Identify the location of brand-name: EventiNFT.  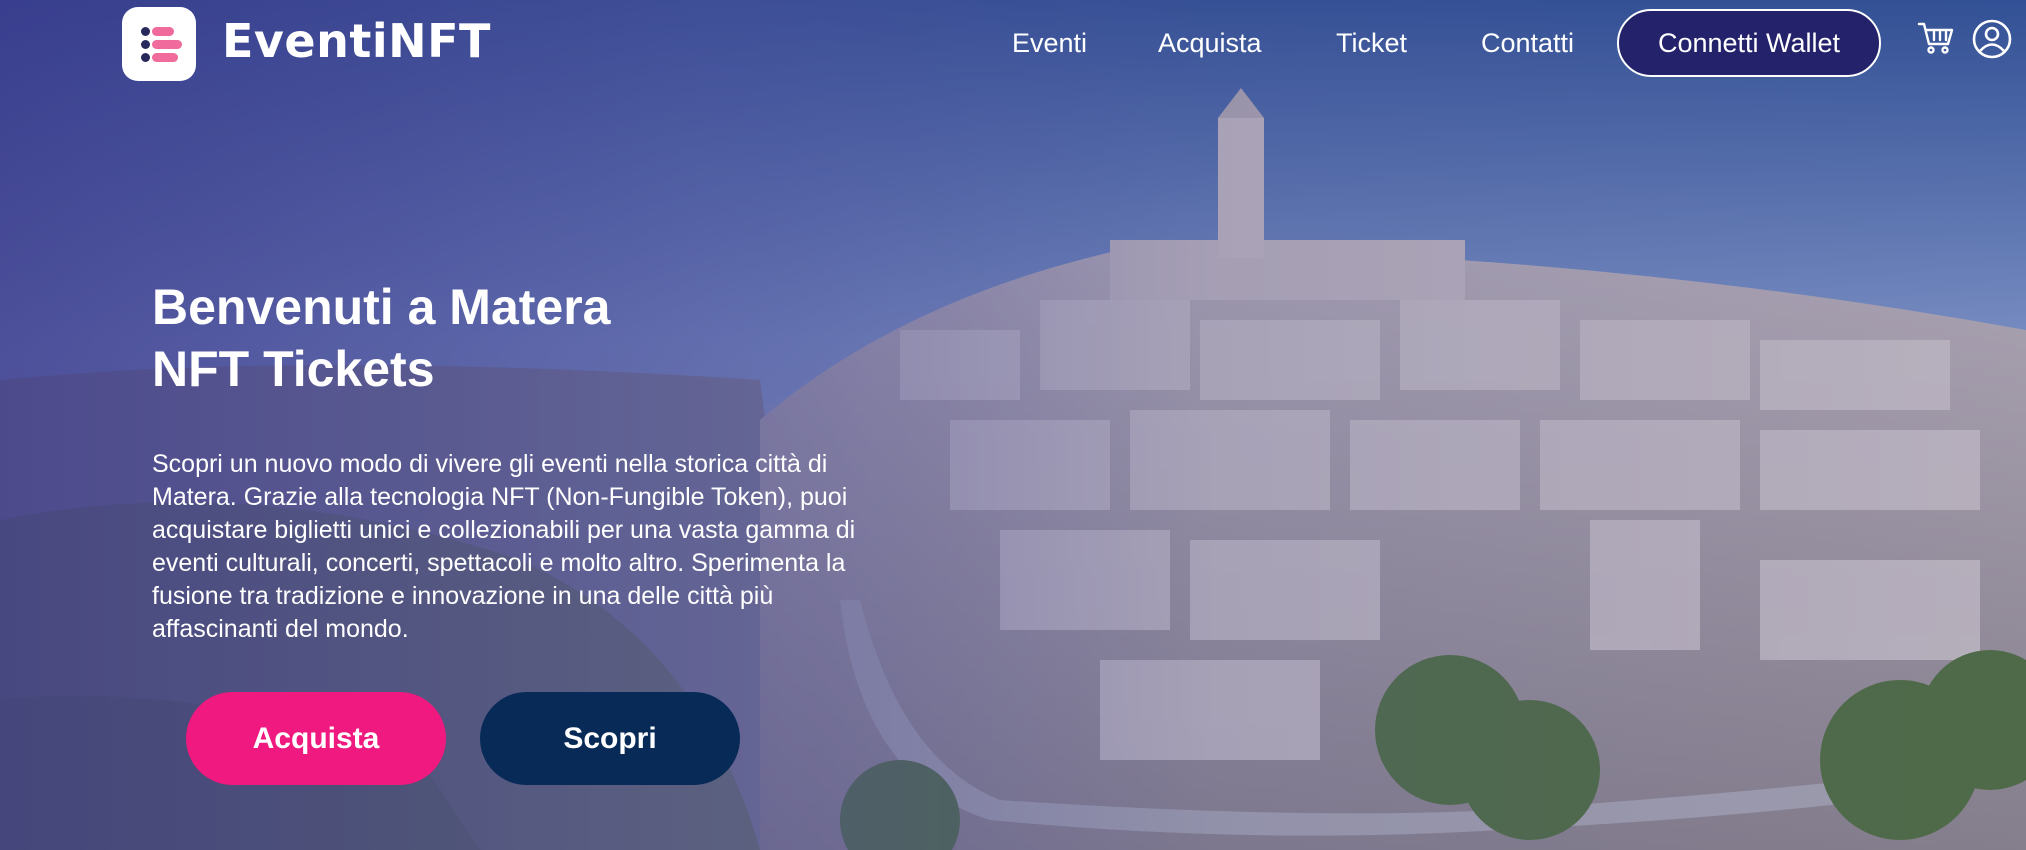
(356, 41).